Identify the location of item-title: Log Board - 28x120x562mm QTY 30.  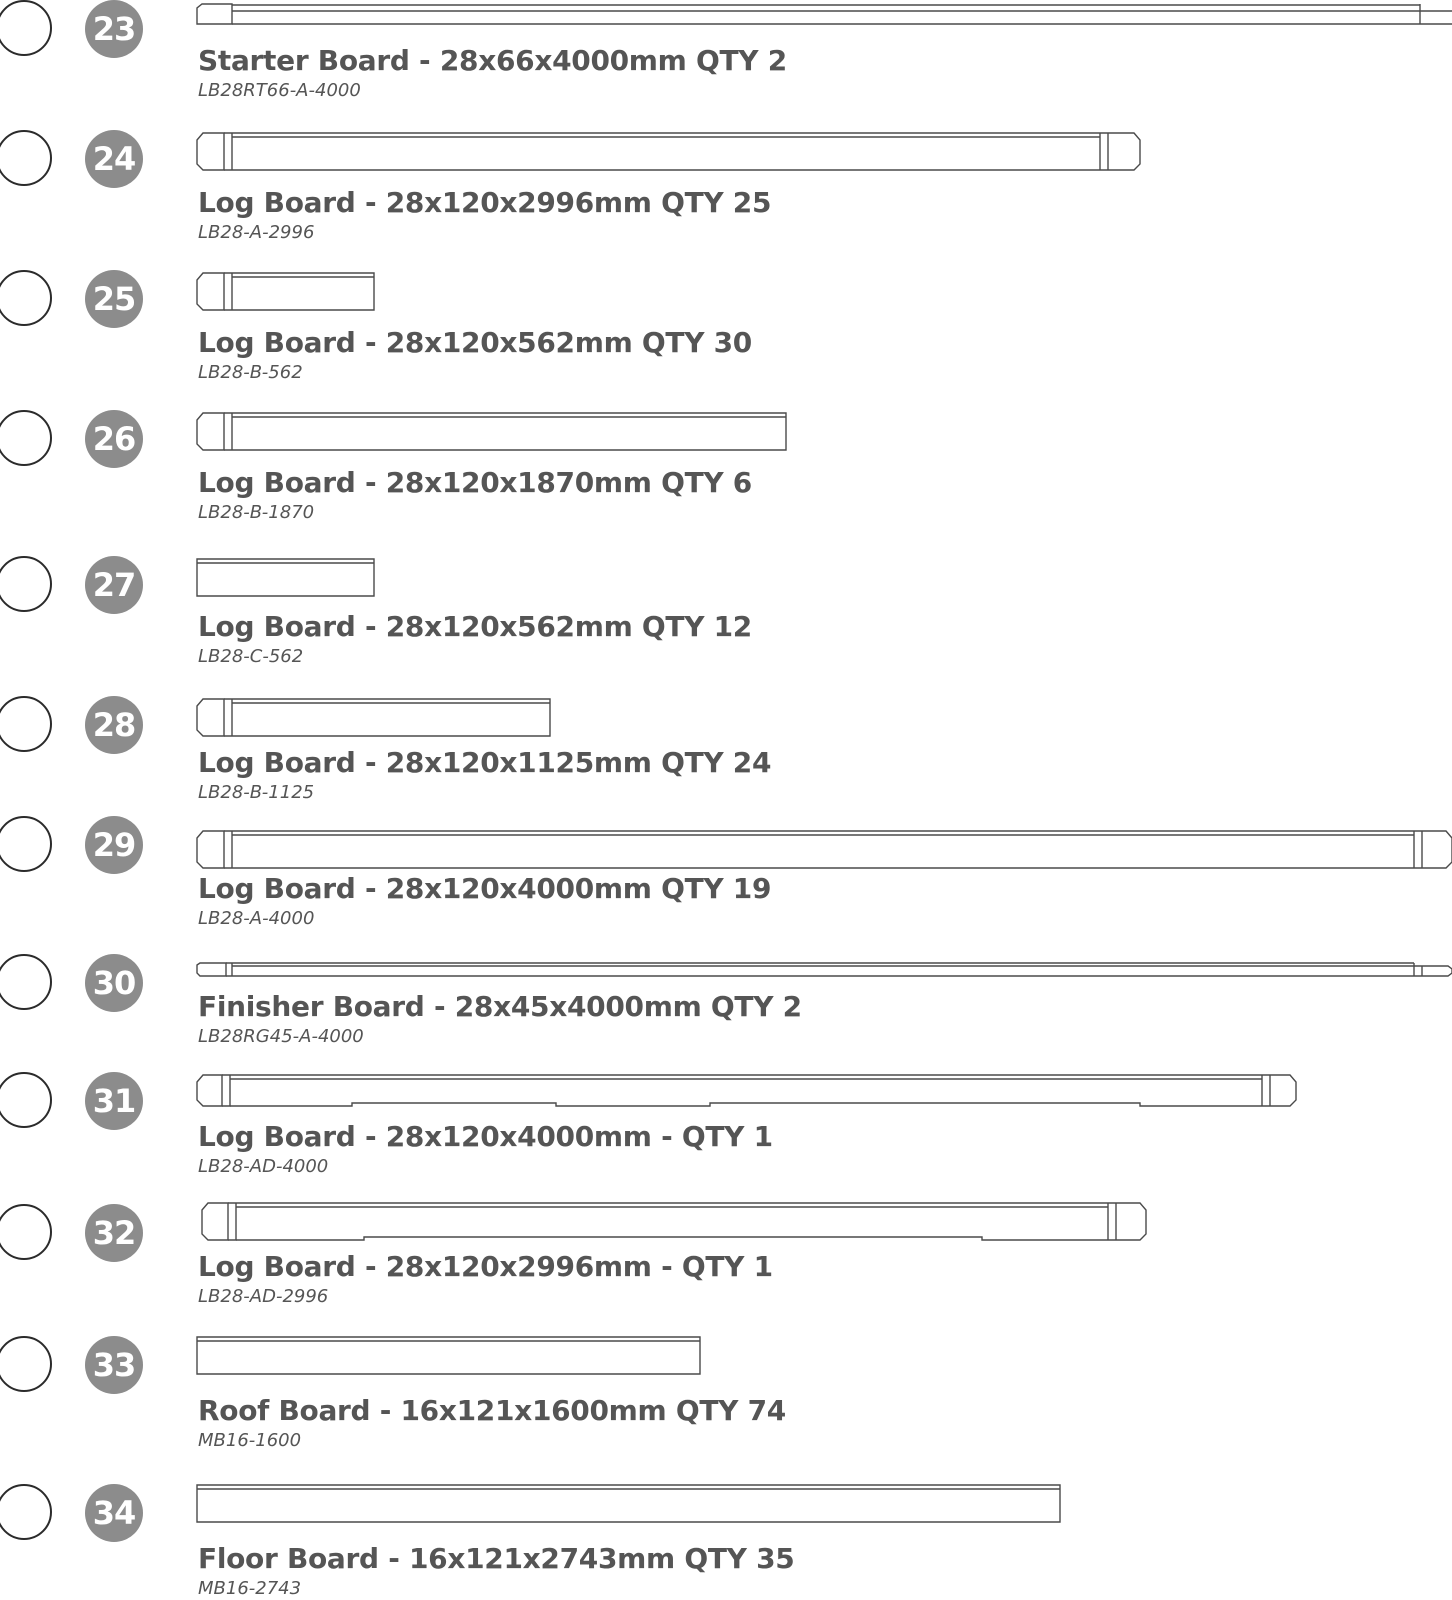
(475, 342).